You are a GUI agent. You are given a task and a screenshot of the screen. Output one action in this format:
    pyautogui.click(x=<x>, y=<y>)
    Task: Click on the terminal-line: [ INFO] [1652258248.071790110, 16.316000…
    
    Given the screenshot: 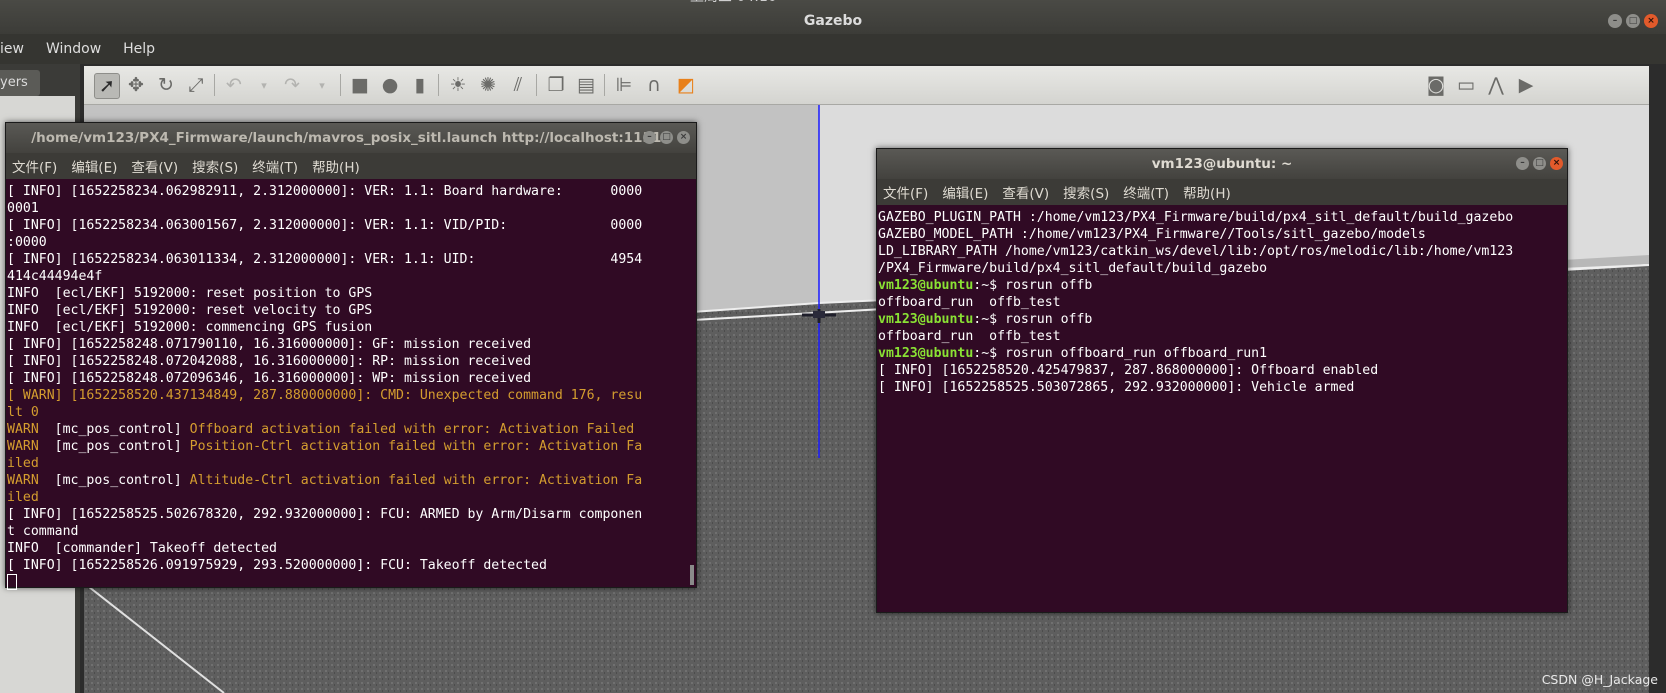 What is the action you would take?
    pyautogui.click(x=351, y=344)
    